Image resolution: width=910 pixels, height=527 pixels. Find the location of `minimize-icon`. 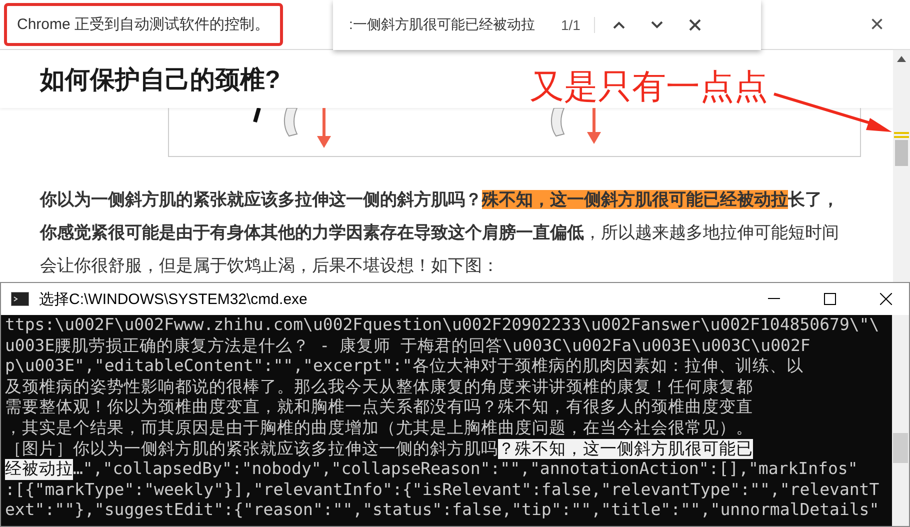

minimize-icon is located at coordinates (774, 299).